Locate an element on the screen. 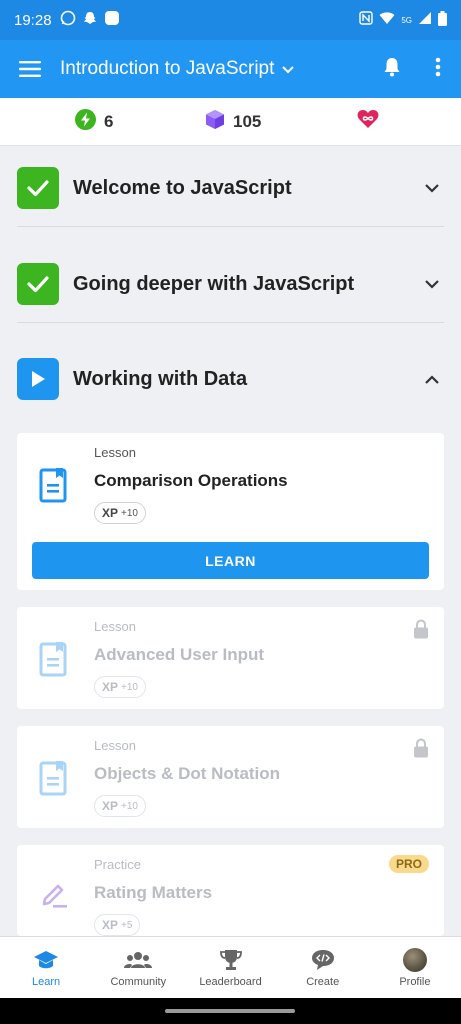  nav-profile: Profile is located at coordinates (415, 967).